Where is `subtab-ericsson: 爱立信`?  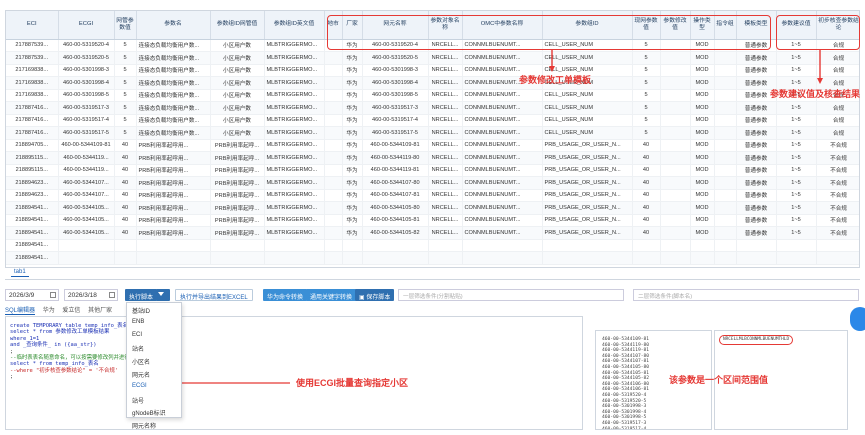
subtab-ericsson: 爱立信 is located at coordinates (71, 309).